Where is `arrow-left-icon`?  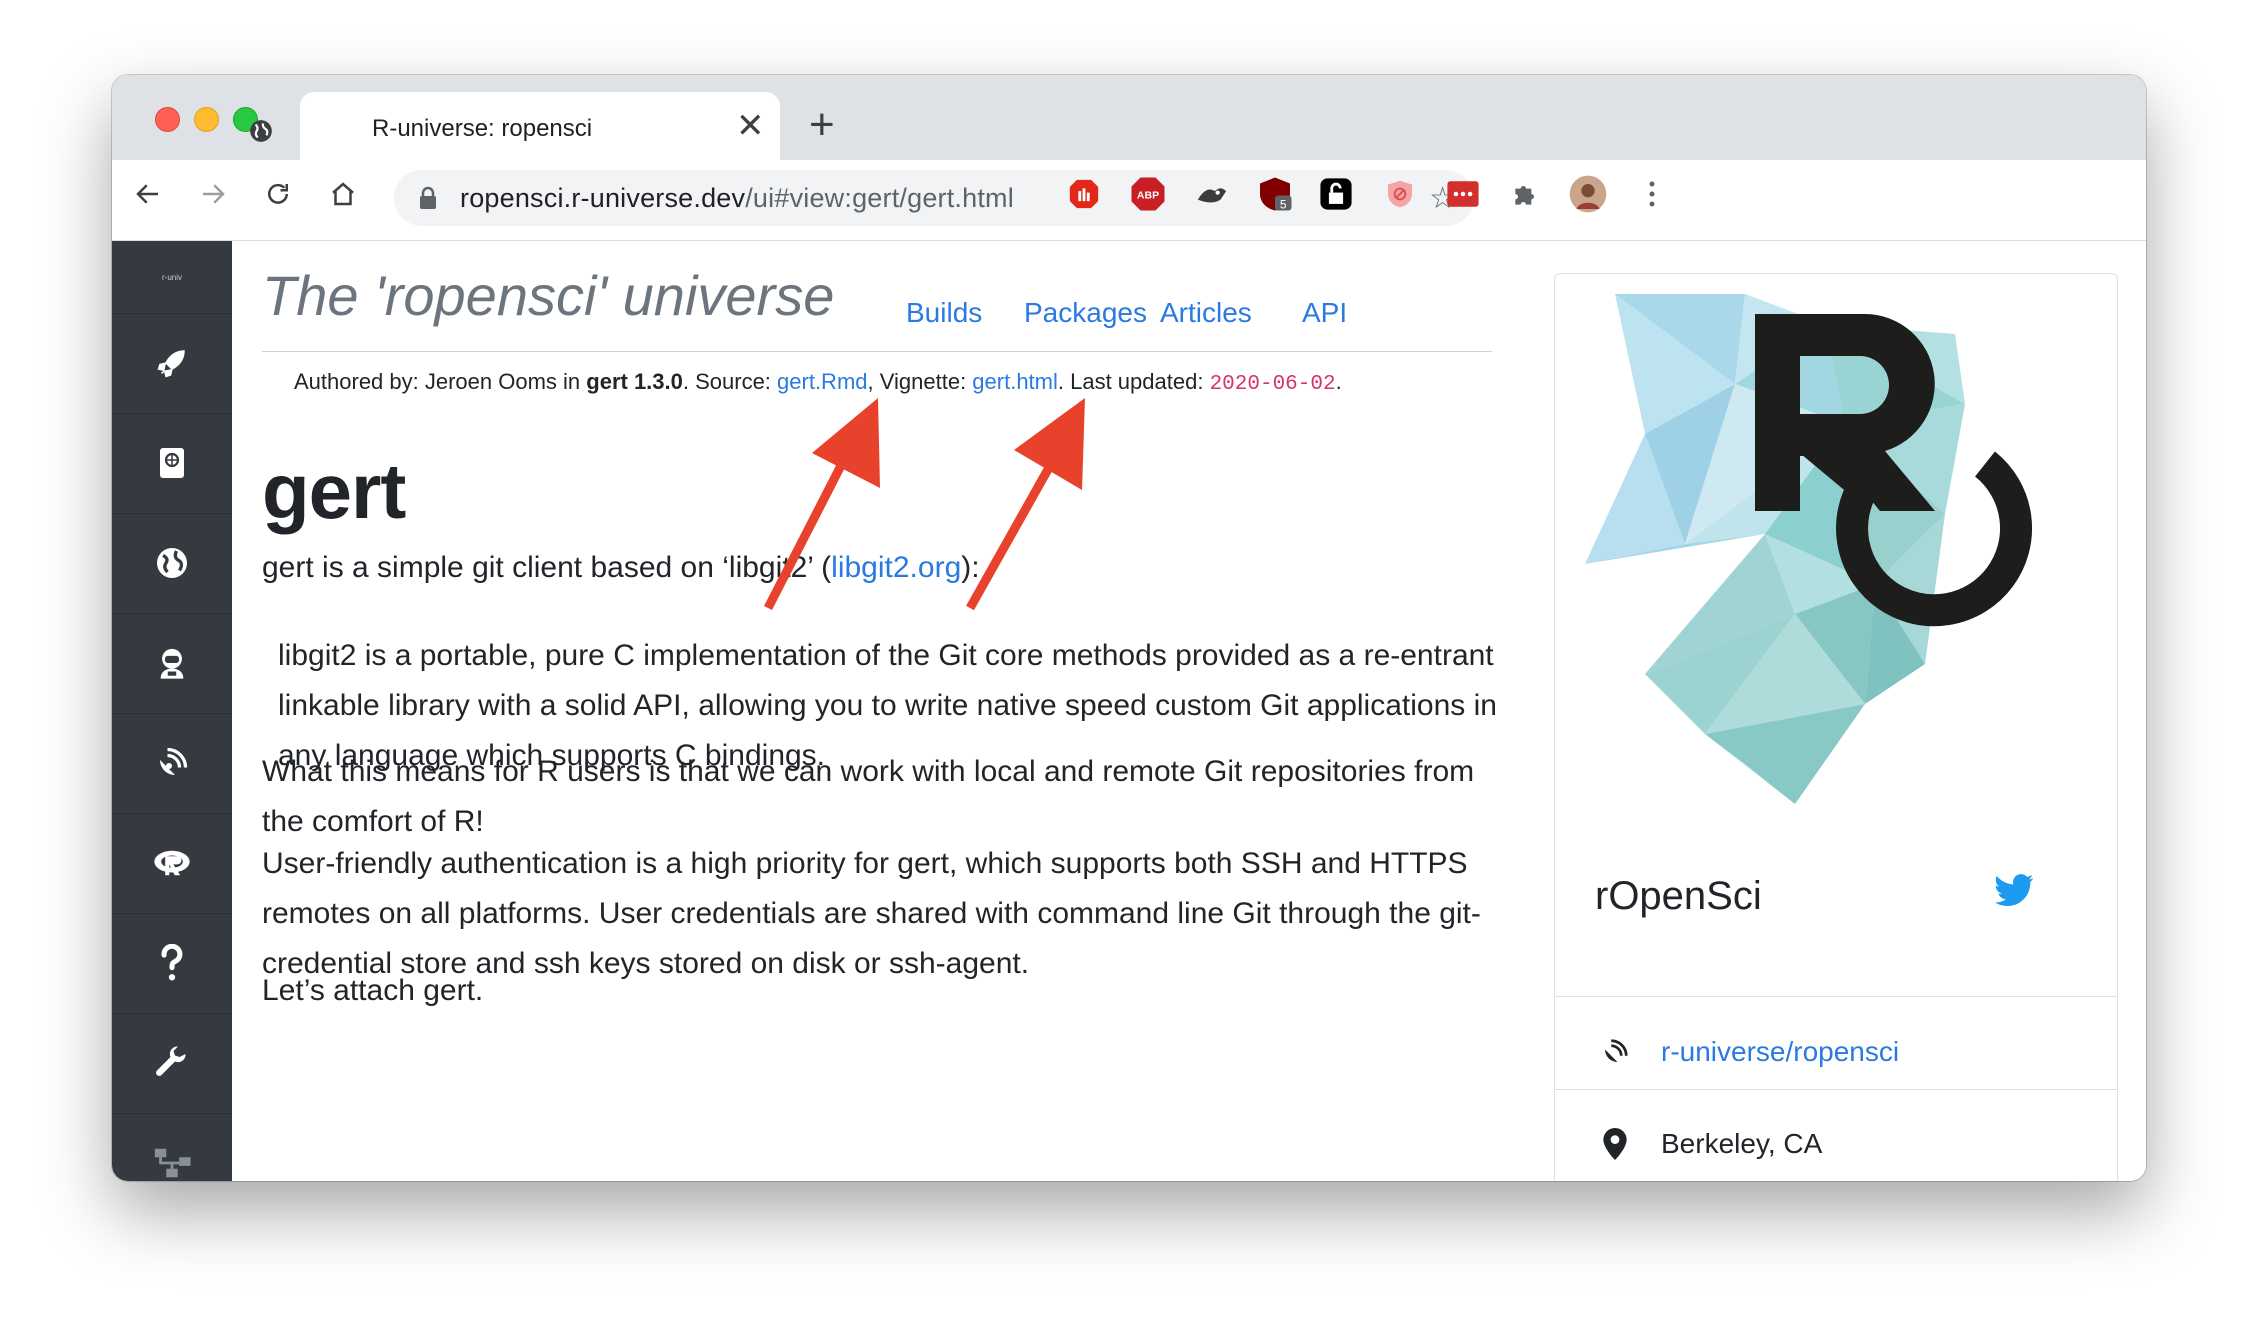
arrow-left-icon is located at coordinates (147, 194).